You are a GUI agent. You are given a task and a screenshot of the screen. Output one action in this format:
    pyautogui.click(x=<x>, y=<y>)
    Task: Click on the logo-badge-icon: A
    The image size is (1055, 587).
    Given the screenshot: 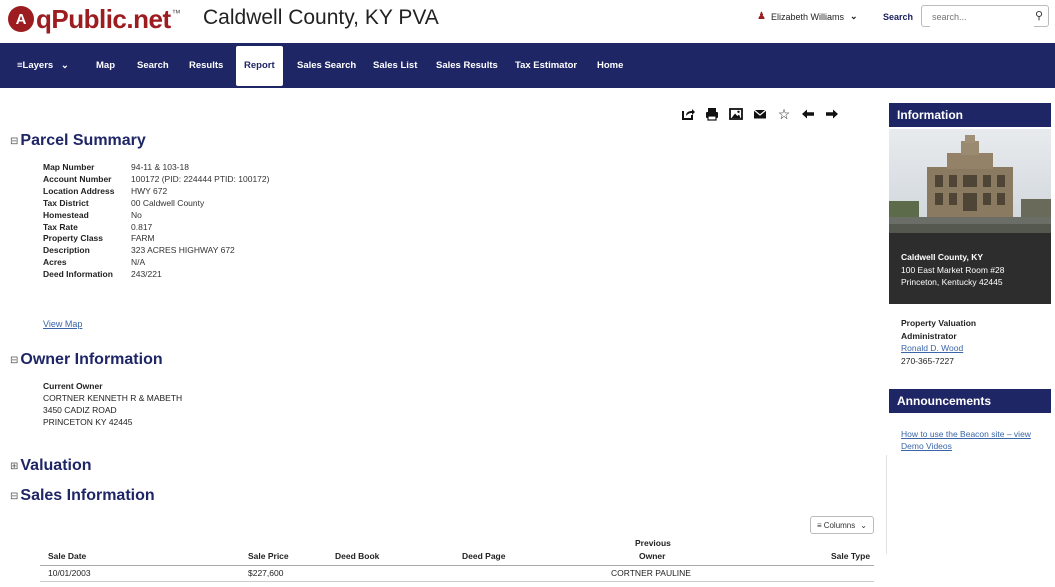 What is the action you would take?
    pyautogui.click(x=21, y=19)
    